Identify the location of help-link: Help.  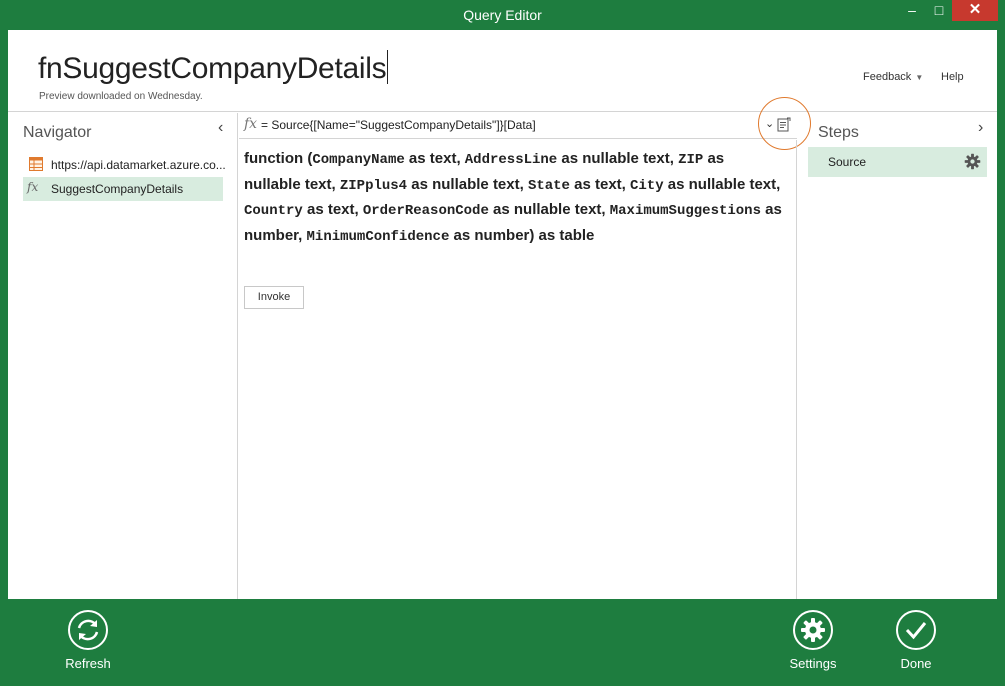
(952, 77).